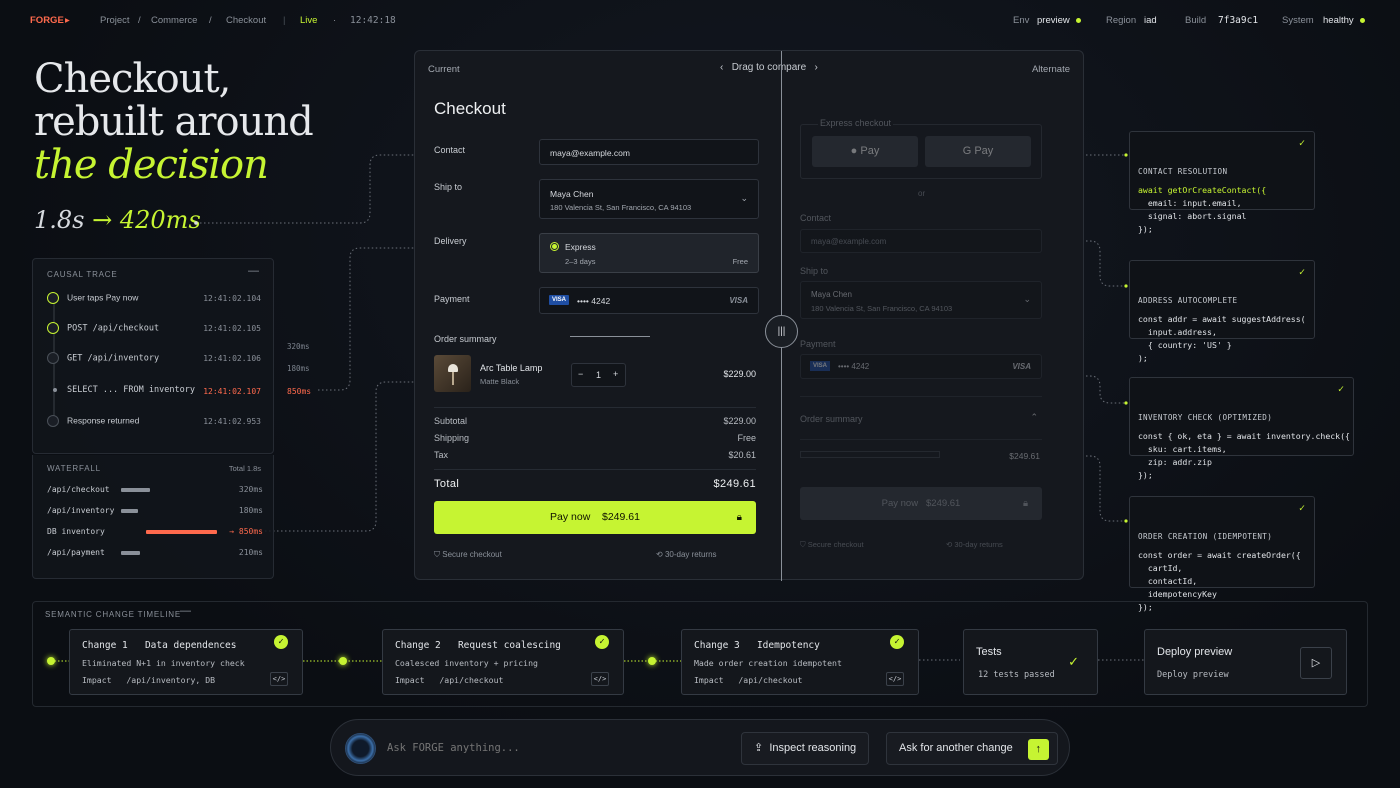  I want to click on trace-row: User taps Pay now, so click(92, 298).